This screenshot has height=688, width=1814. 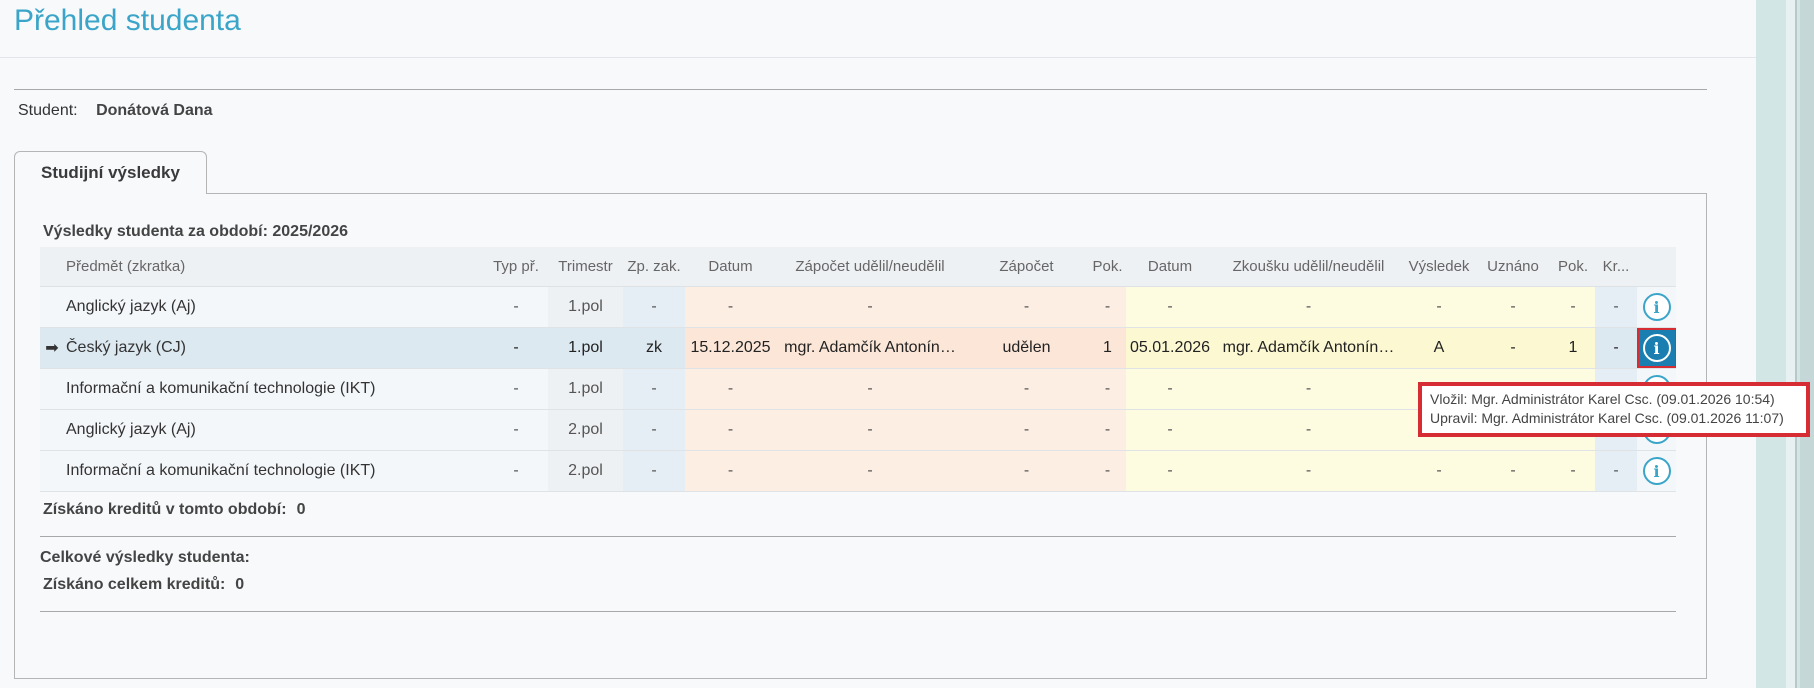 I want to click on row-marker: ➡, so click(x=52, y=348).